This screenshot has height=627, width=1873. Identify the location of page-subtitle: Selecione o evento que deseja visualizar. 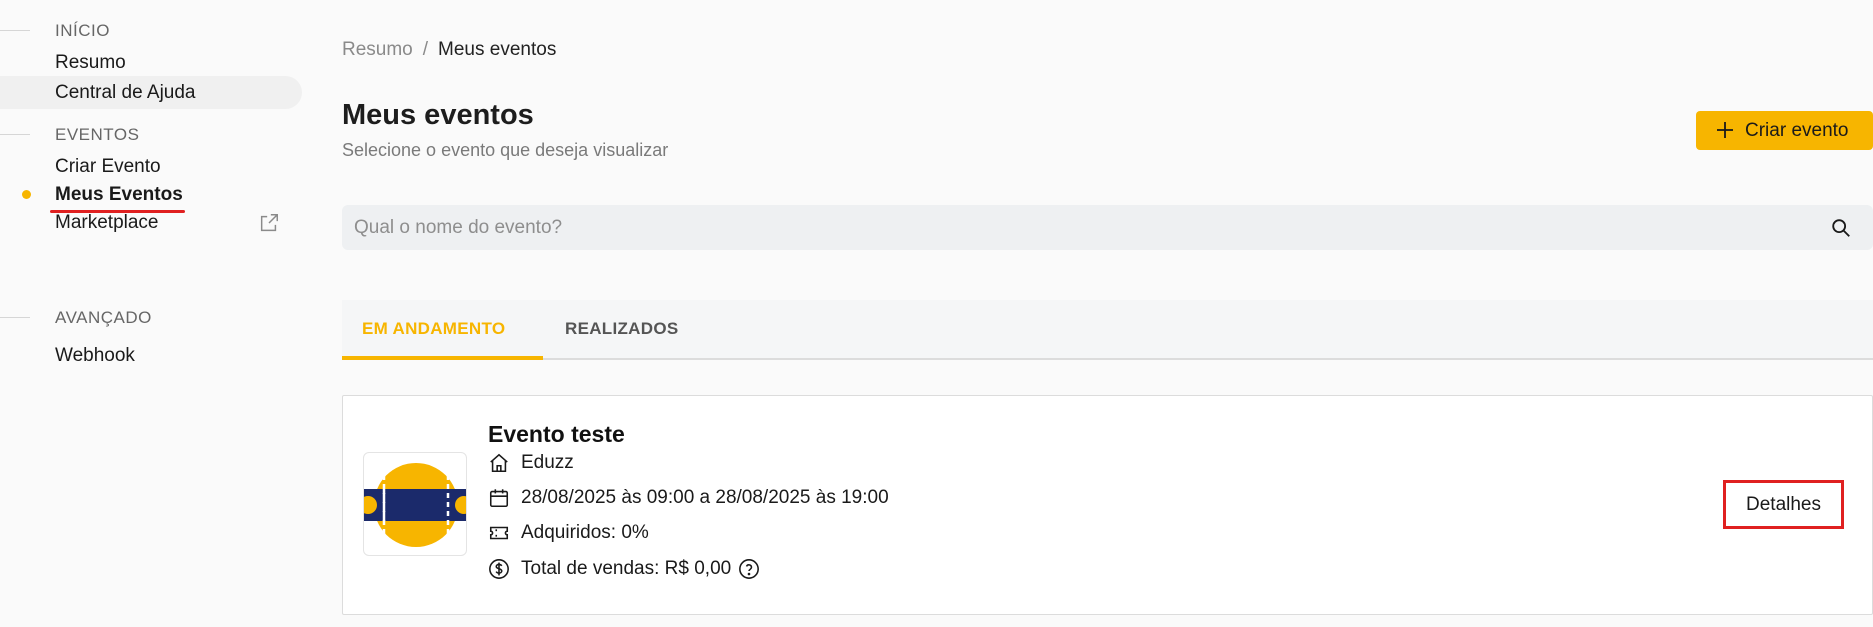
(505, 150).